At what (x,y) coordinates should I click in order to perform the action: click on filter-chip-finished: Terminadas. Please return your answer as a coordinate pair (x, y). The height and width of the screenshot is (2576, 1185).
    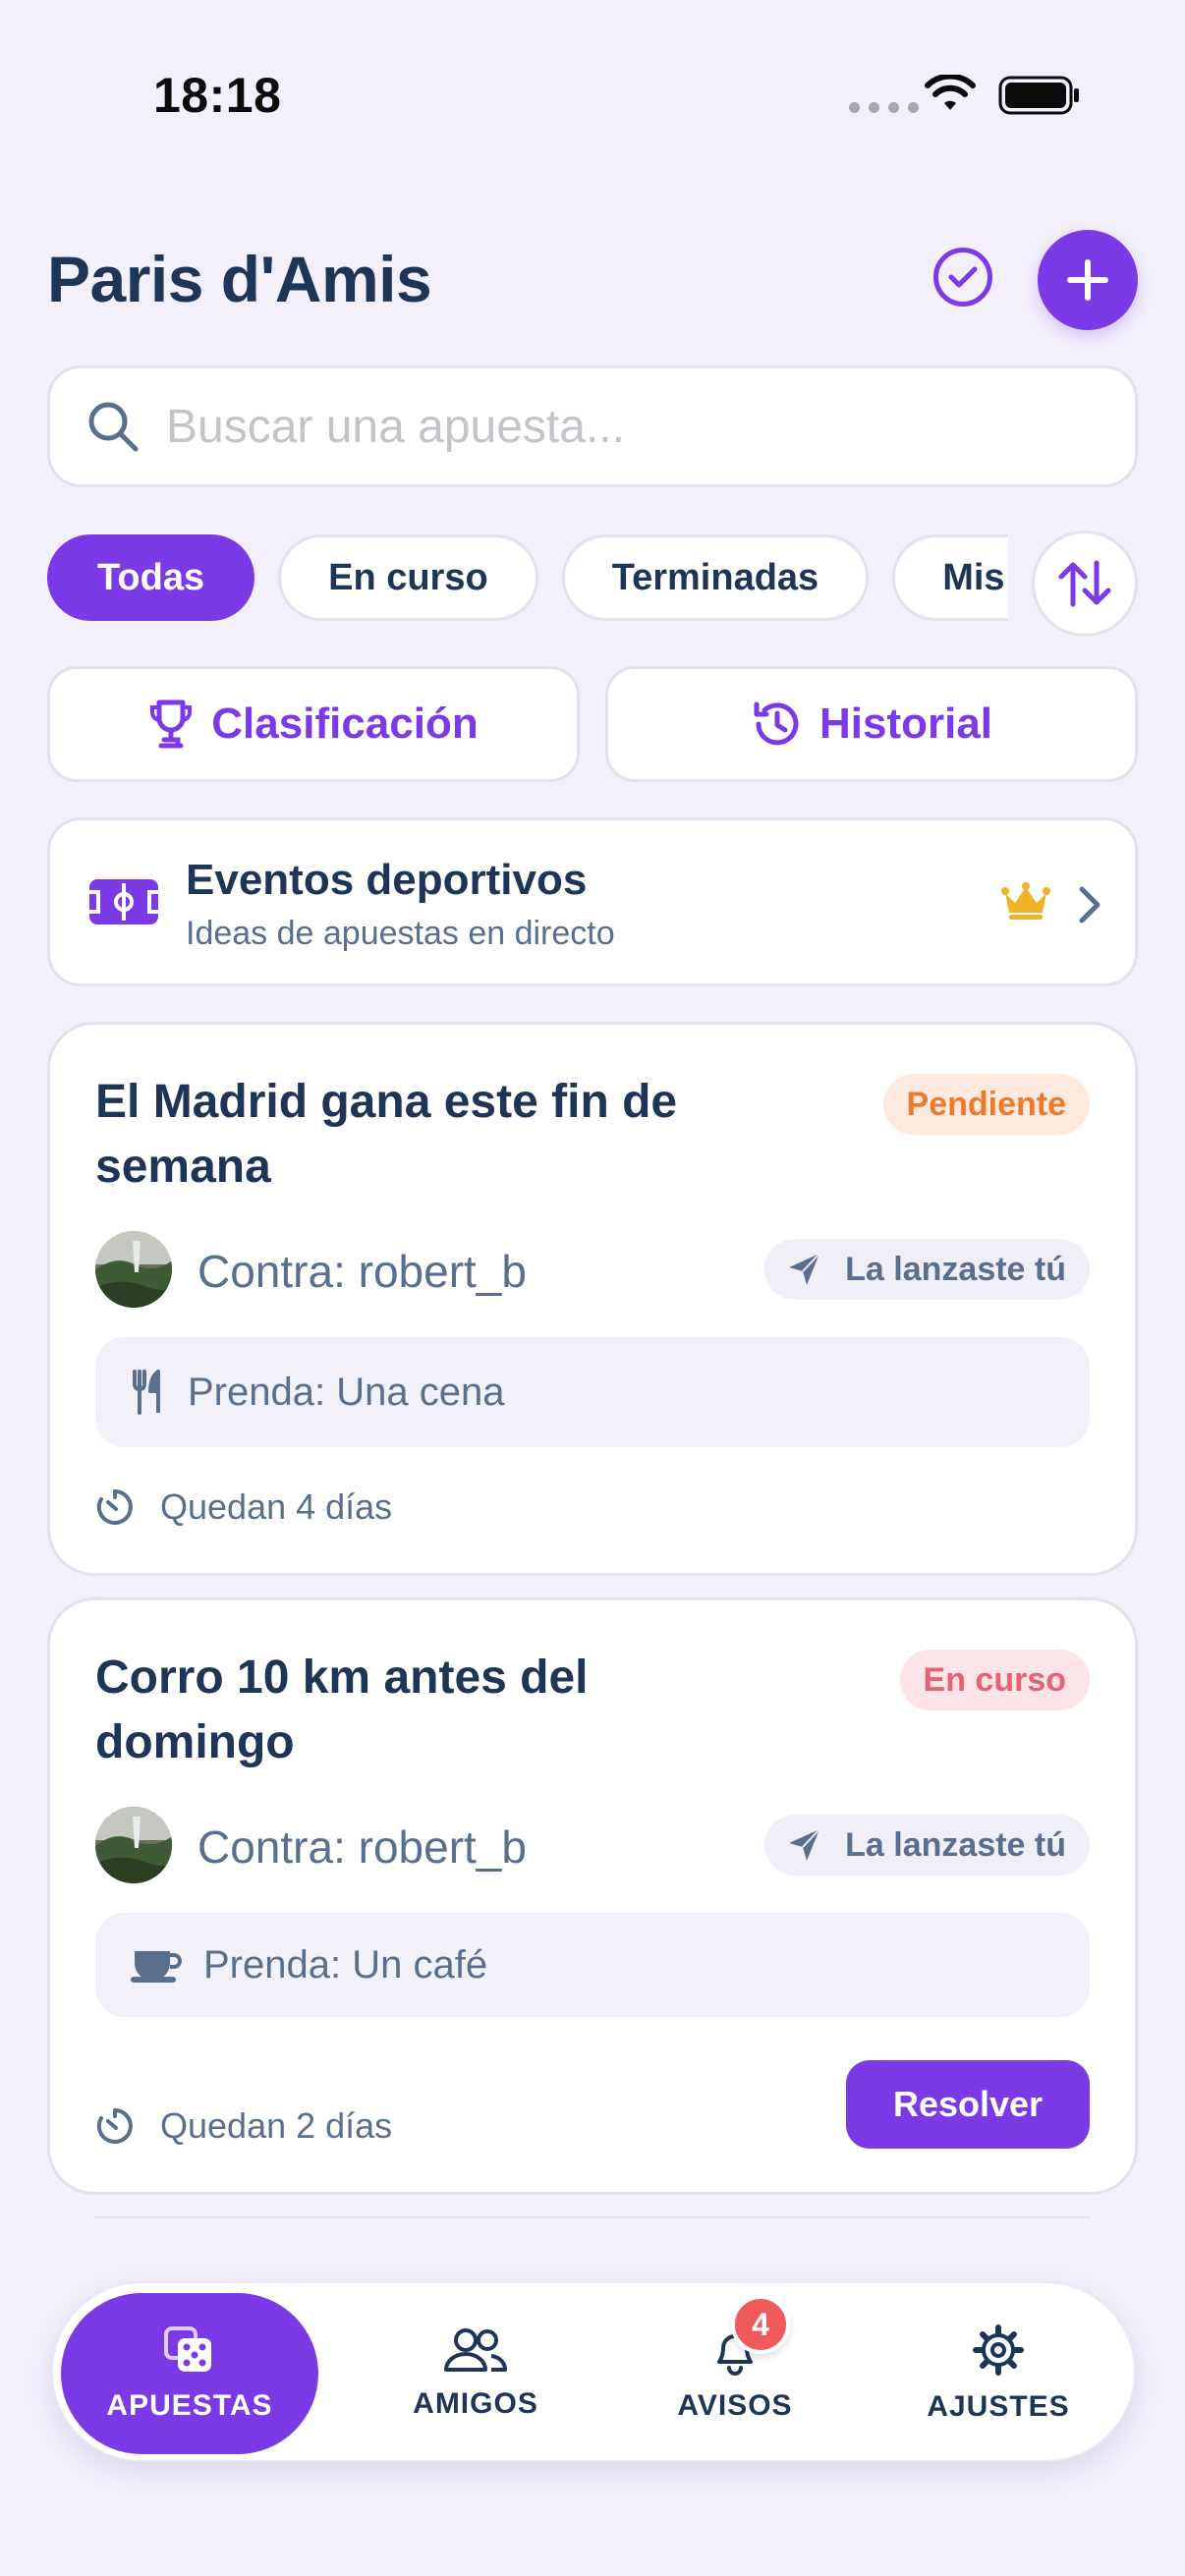
    Looking at the image, I should click on (716, 577).